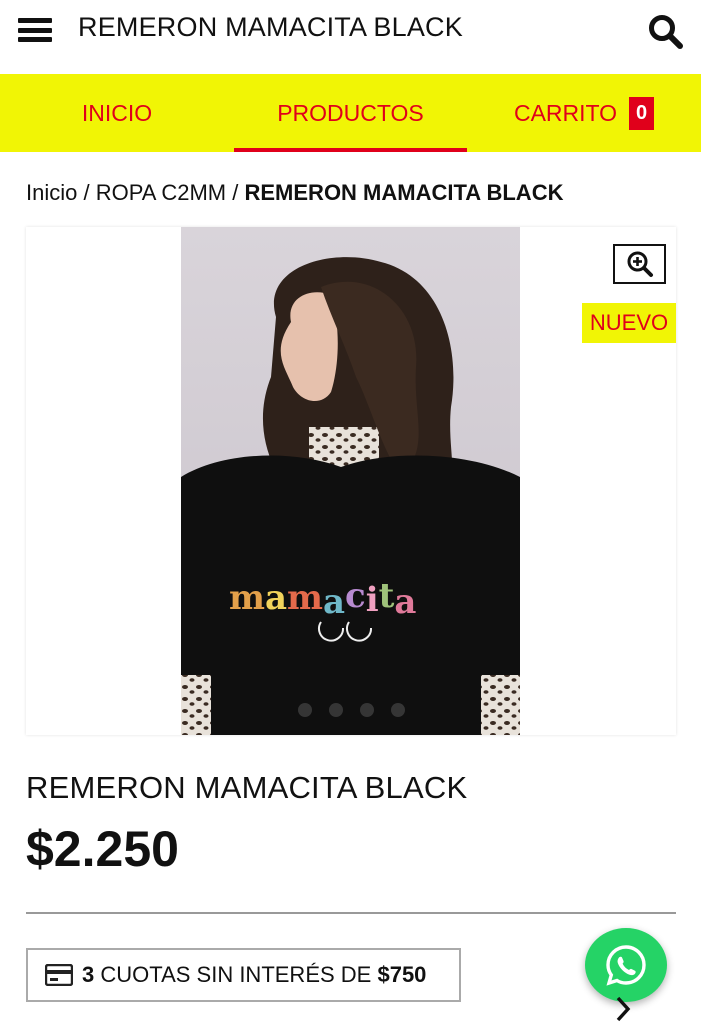  What do you see at coordinates (270, 27) in the screenshot?
I see `header-title: REMERON MAMACITA BLACK` at bounding box center [270, 27].